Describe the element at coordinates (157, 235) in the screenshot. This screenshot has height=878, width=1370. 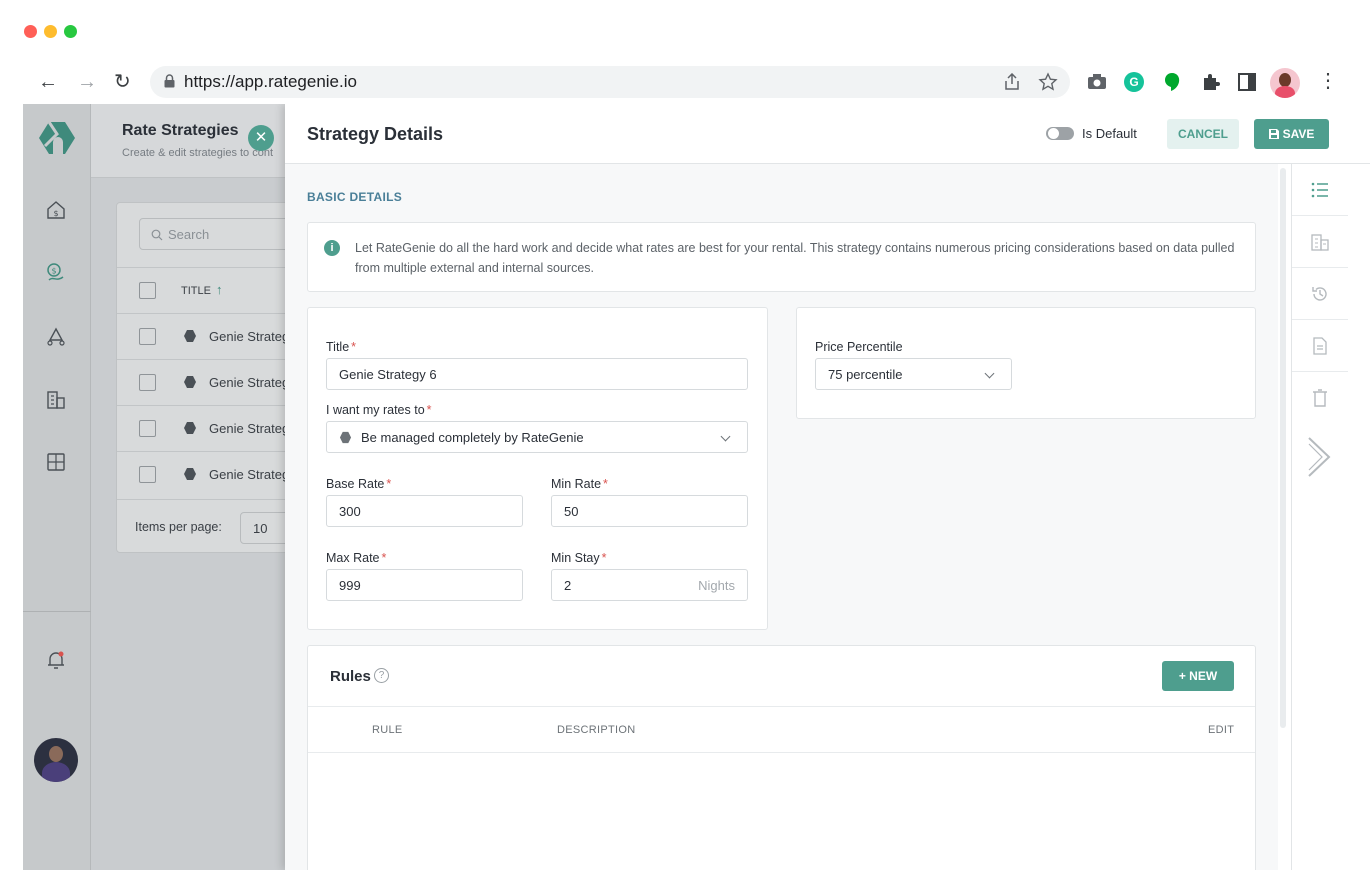
I see `search-icon` at that location.